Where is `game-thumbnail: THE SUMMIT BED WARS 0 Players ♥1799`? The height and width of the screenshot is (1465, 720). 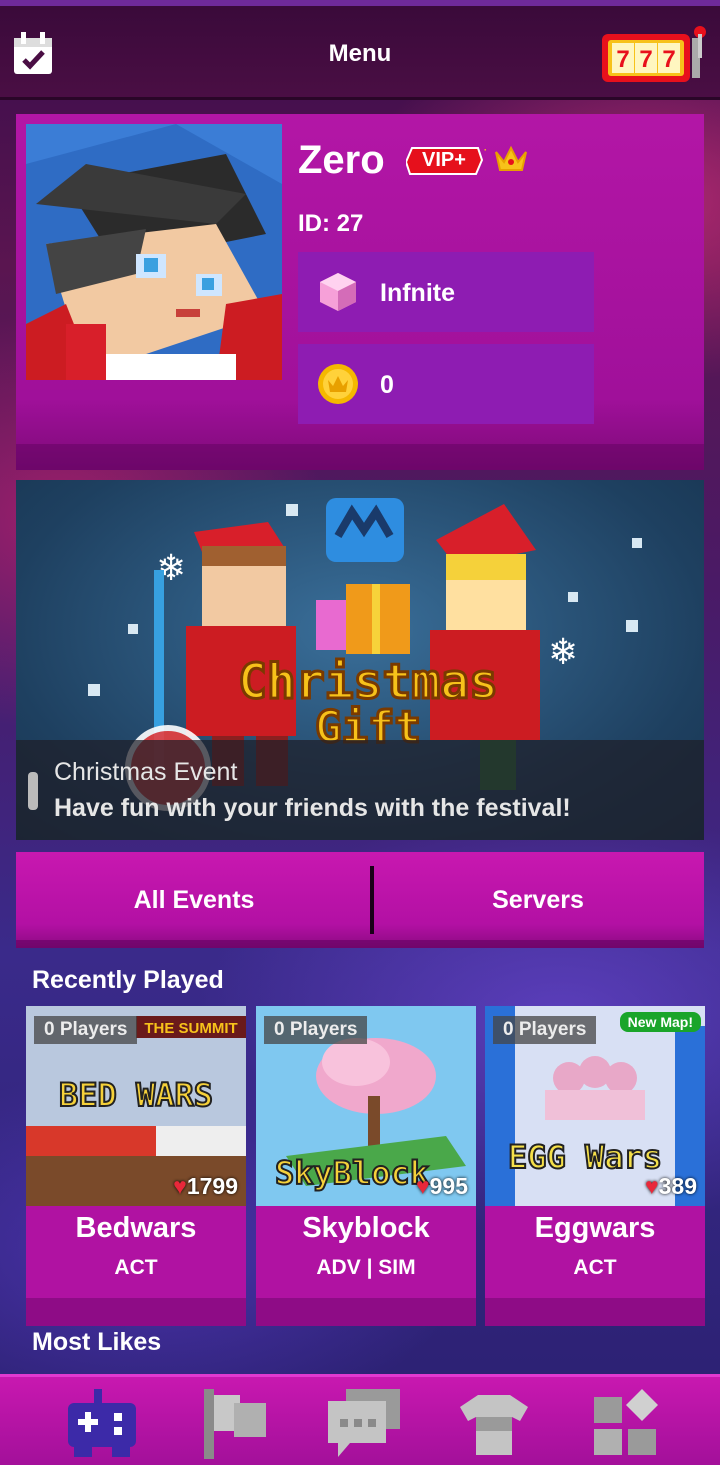 game-thumbnail: THE SUMMIT BED WARS 0 Players ♥1799 is located at coordinates (136, 1106).